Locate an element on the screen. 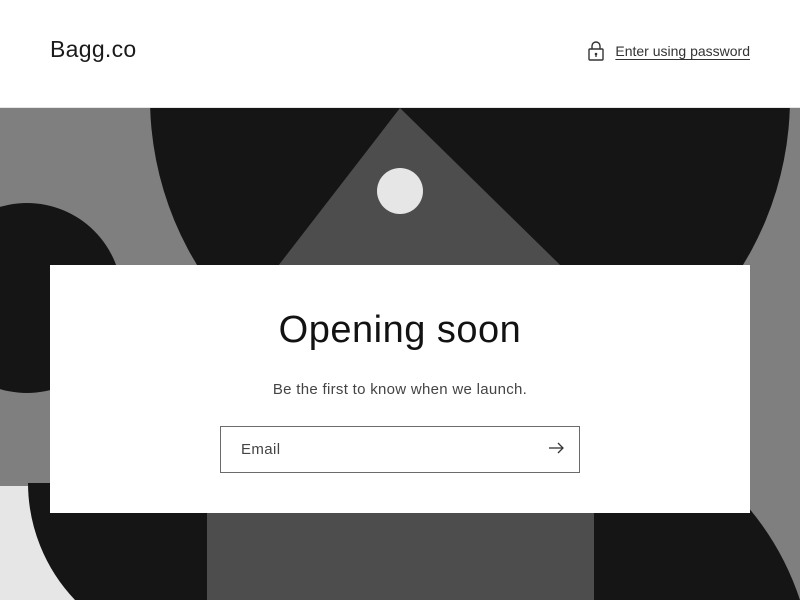 This screenshot has width=800, height=600. page-title: Opening soon is located at coordinates (400, 330).